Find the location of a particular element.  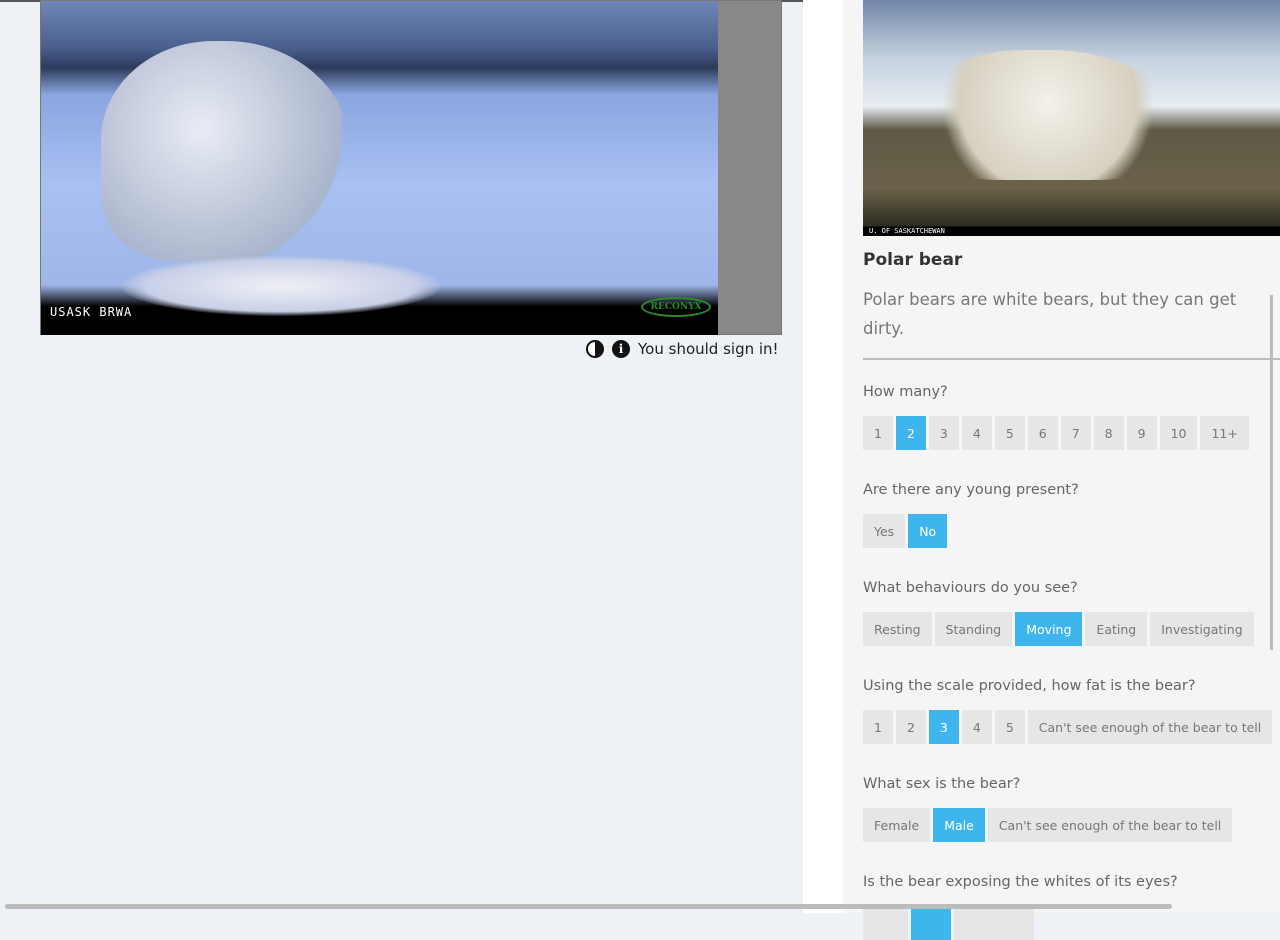

answer-group: 1 2 3 4 5 6 7 8 9 10 11+ is located at coordinates (1056, 433).